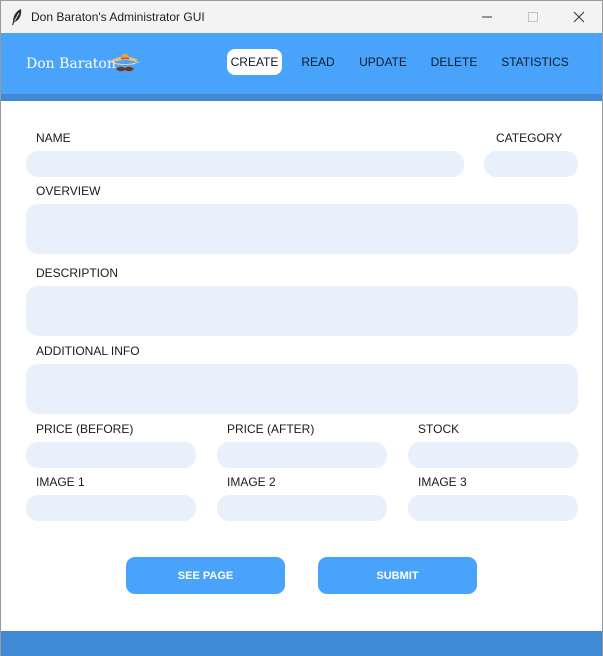  What do you see at coordinates (85, 429) in the screenshot?
I see `price-before-label: PRICE (BEFORE)` at bounding box center [85, 429].